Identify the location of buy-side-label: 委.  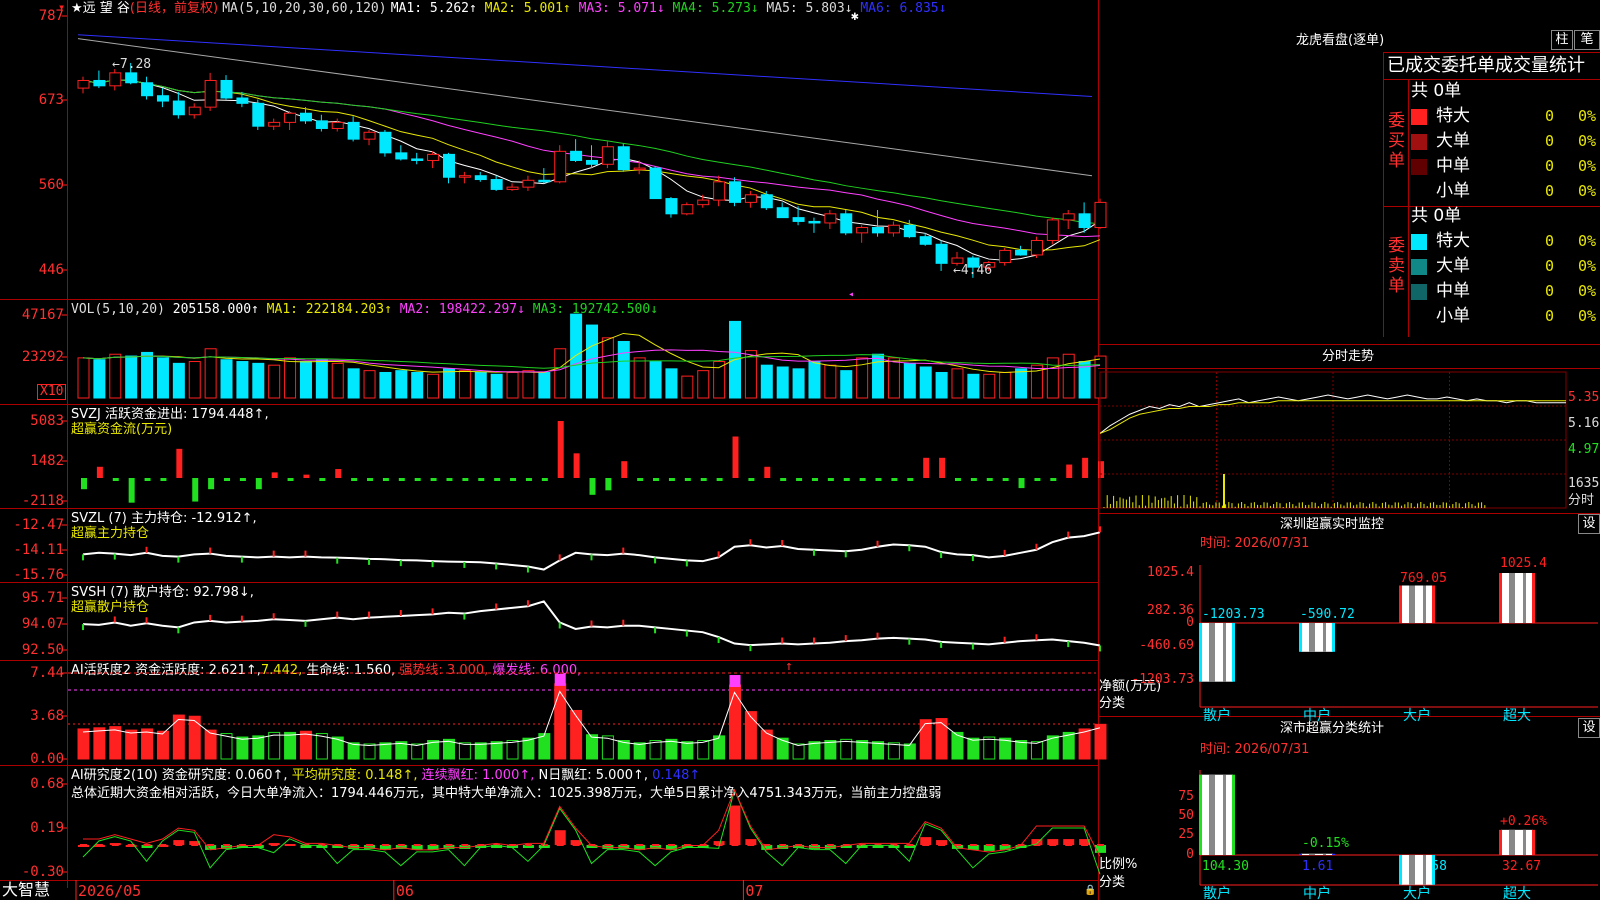
(1396, 121).